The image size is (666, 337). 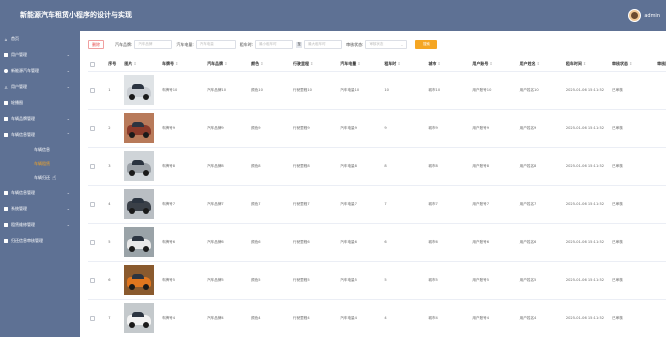 What do you see at coordinates (315, 65) in the screenshot?
I see `column-header: 行驶里程⇕` at bounding box center [315, 65].